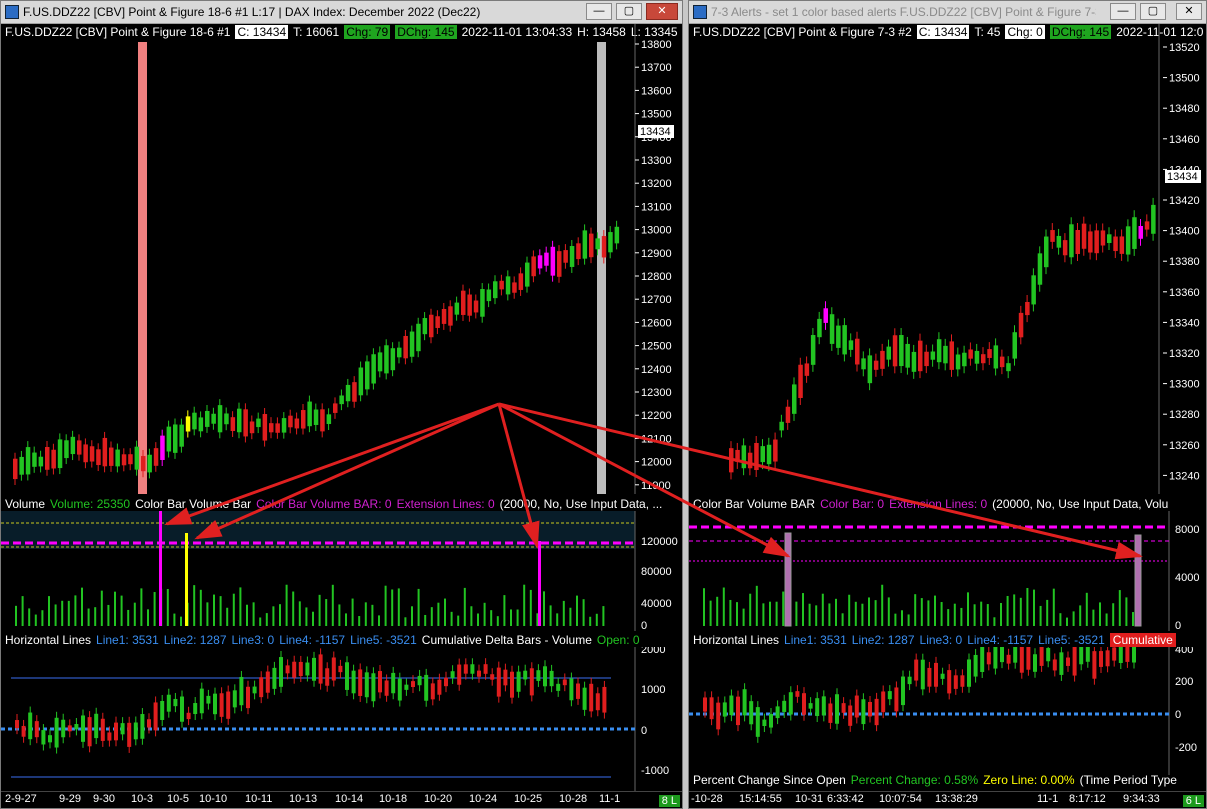  What do you see at coordinates (656, 184) in the screenshot?
I see `price-tick-label: 13200` at bounding box center [656, 184].